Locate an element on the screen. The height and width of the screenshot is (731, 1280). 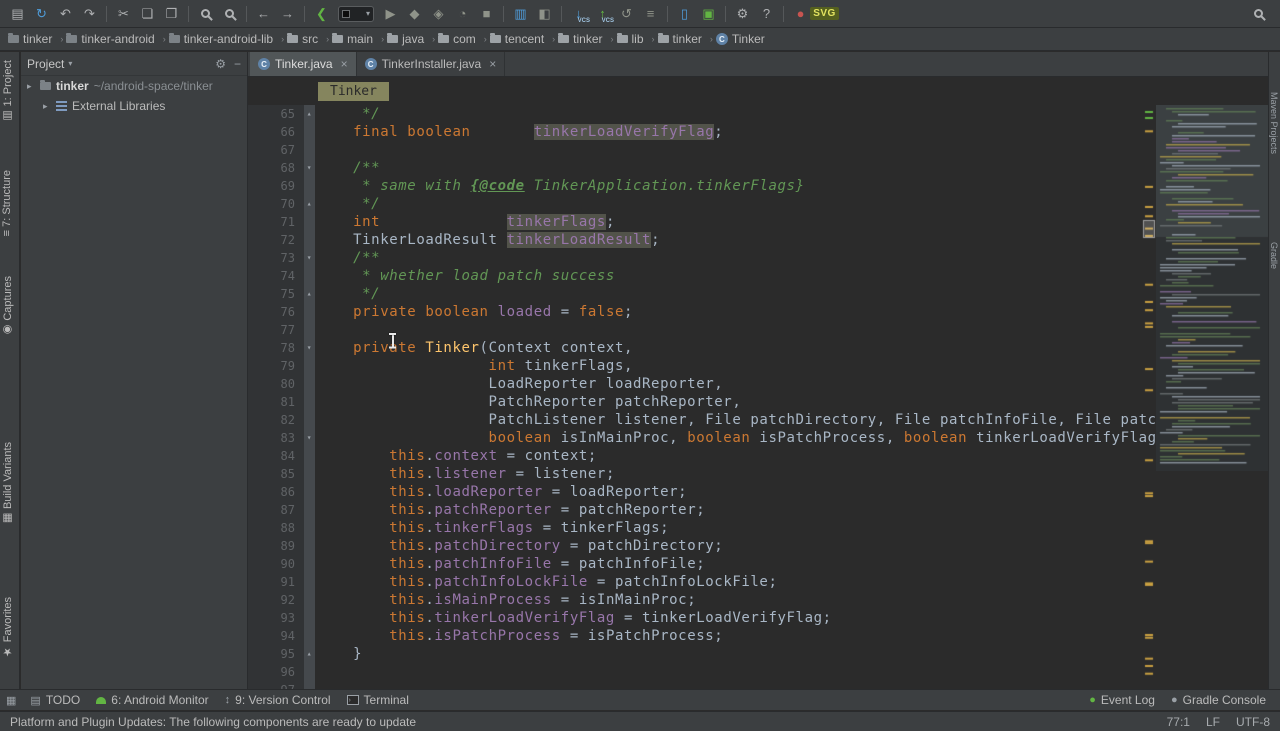
code-line-text: this.isPatchProcess = isPatchProcess; is located at coordinates (519, 636).